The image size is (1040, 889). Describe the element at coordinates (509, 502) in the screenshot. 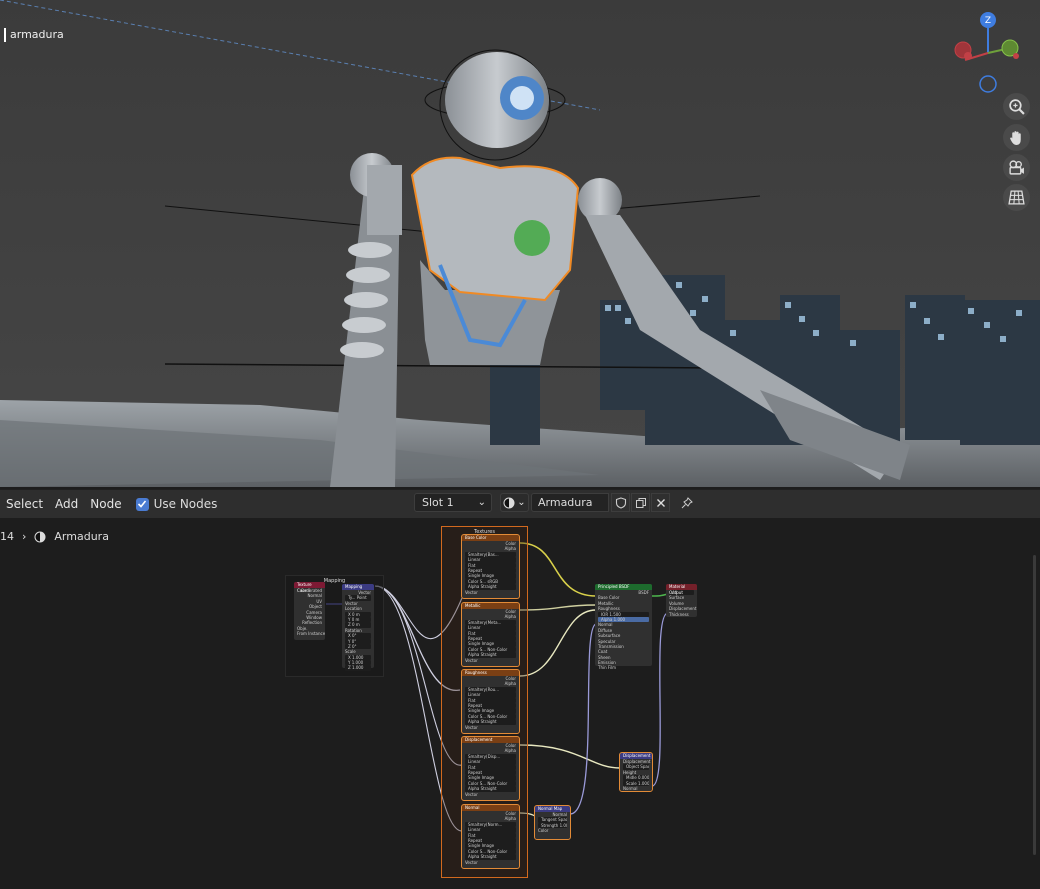

I see `material-sphere-icon` at that location.